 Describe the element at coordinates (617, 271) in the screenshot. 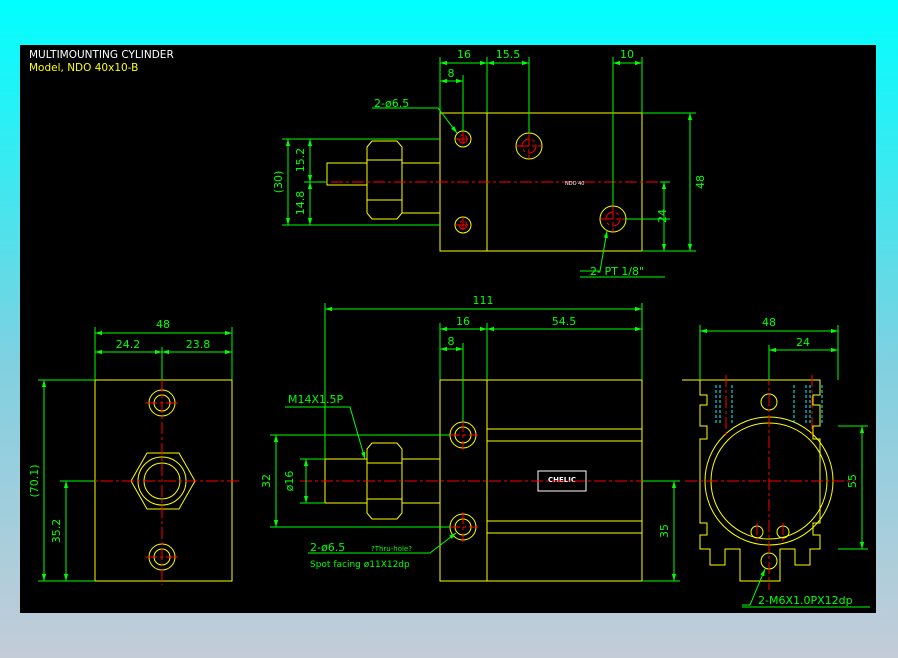

I see `top-port-label: 2- PT 1/8"` at that location.